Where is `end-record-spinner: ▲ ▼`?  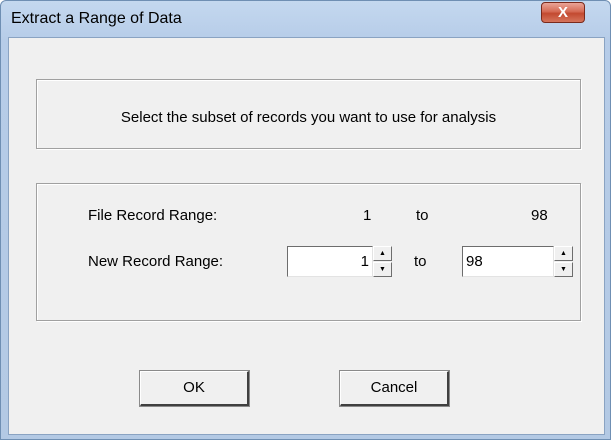
end-record-spinner: ▲ ▼ is located at coordinates (563, 261).